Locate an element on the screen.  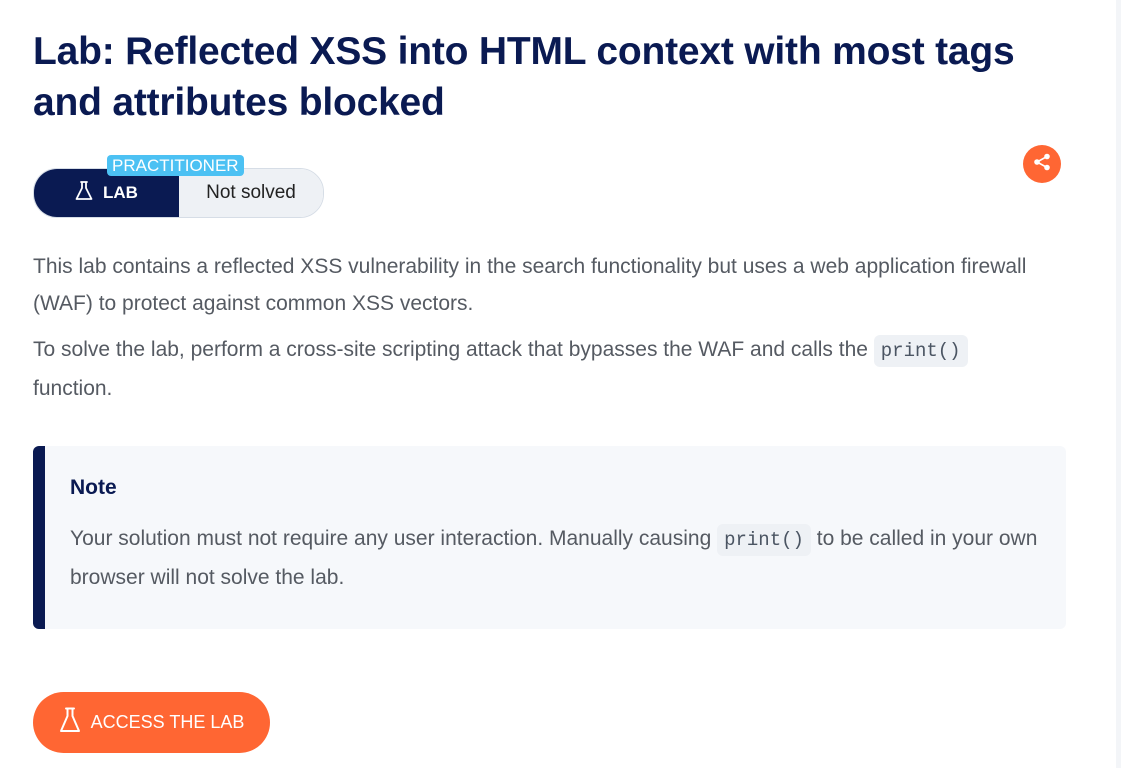
solved-status: Not solved is located at coordinates (251, 193).